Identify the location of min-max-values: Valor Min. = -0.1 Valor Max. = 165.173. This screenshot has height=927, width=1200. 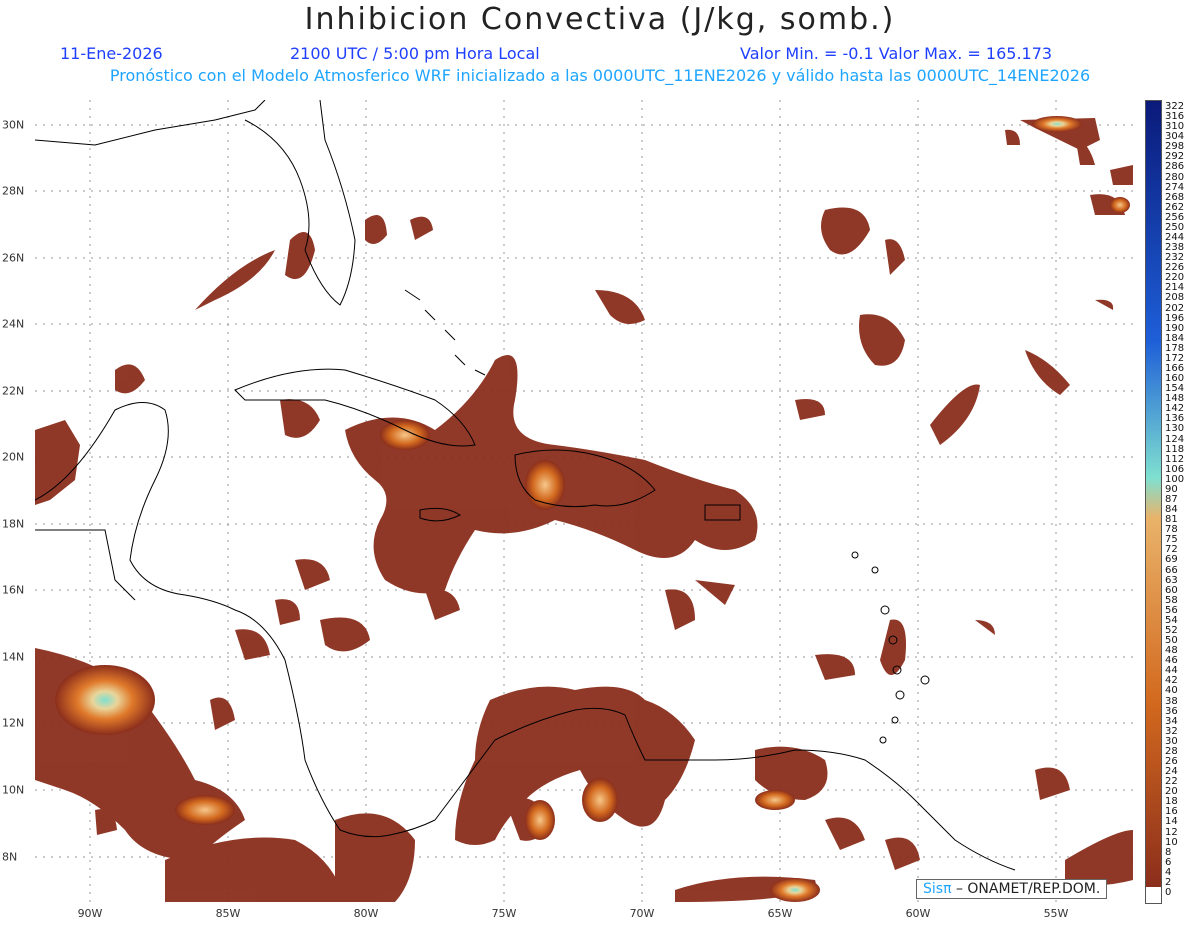
(896, 53).